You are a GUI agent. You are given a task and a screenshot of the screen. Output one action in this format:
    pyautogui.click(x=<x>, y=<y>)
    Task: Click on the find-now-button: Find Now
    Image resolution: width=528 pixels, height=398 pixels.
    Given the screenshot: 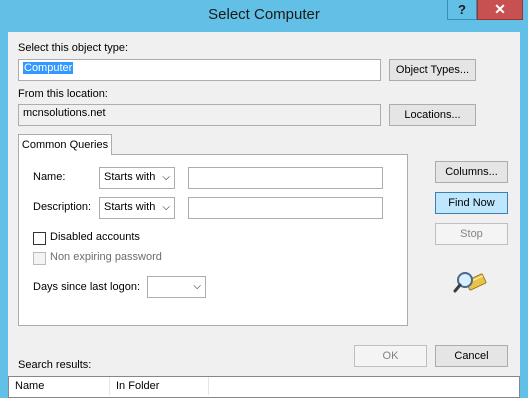 What is the action you would take?
    pyautogui.click(x=471, y=203)
    